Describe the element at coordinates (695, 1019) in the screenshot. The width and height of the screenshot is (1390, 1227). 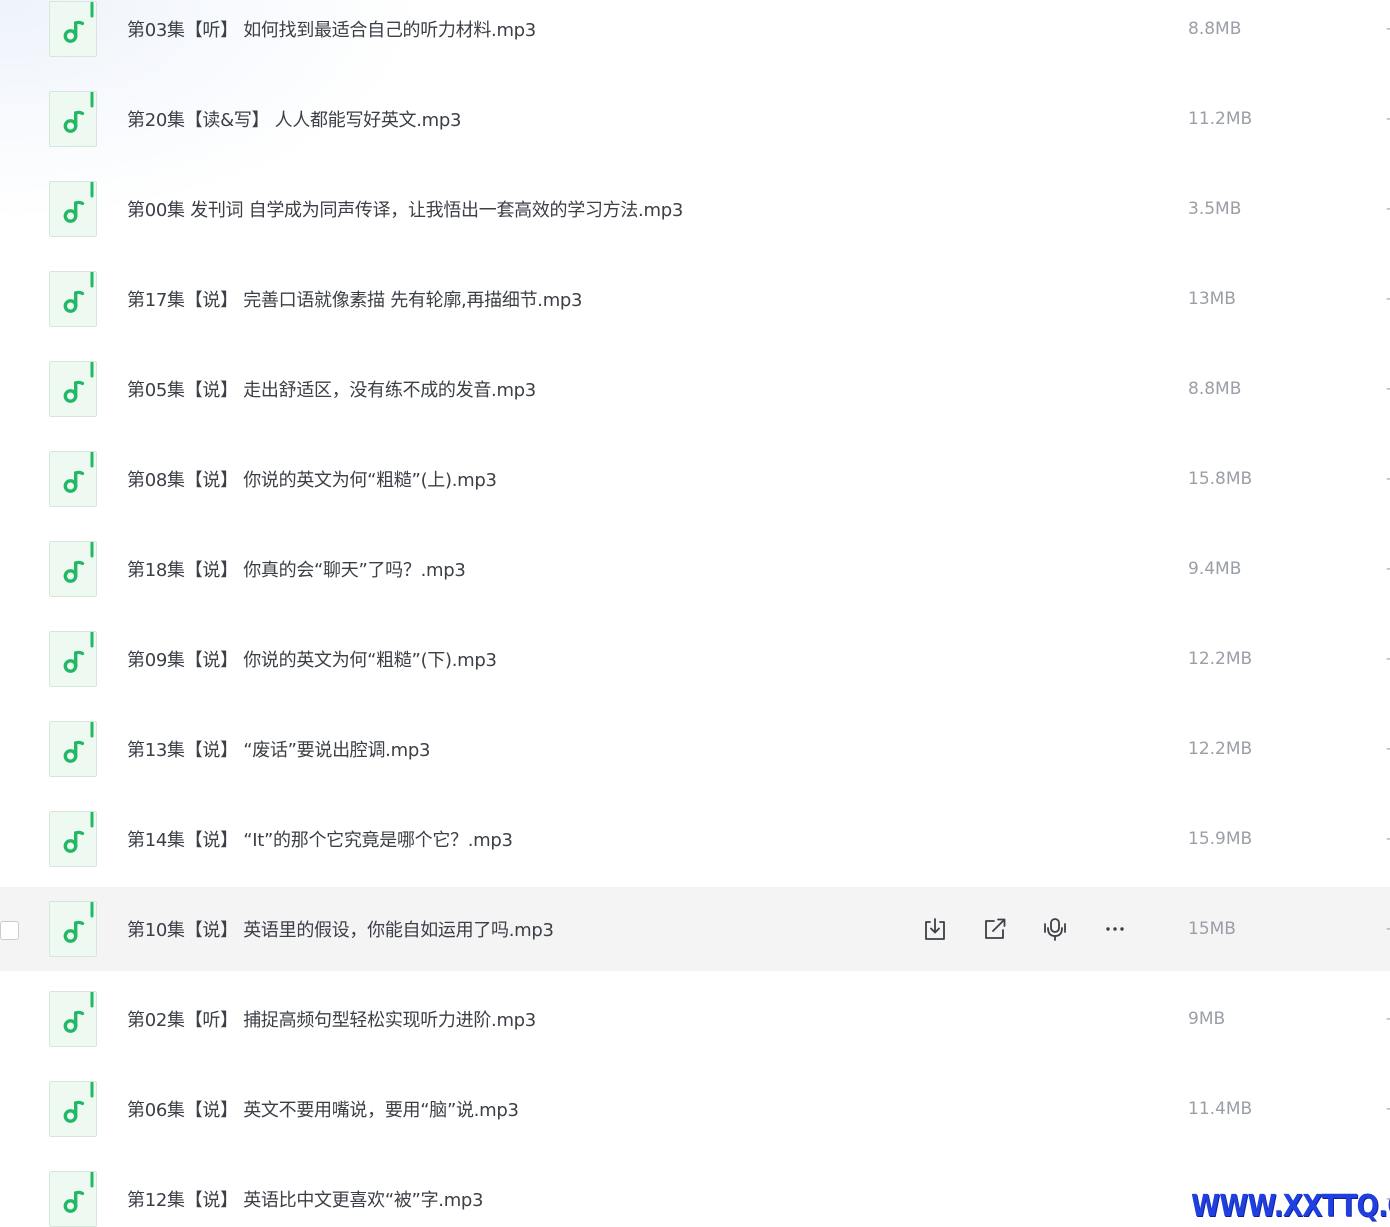
I see `file-row: 第02集【听】 捕捉高频句型轻松实现听力进阶.mp3 9MB -` at that location.